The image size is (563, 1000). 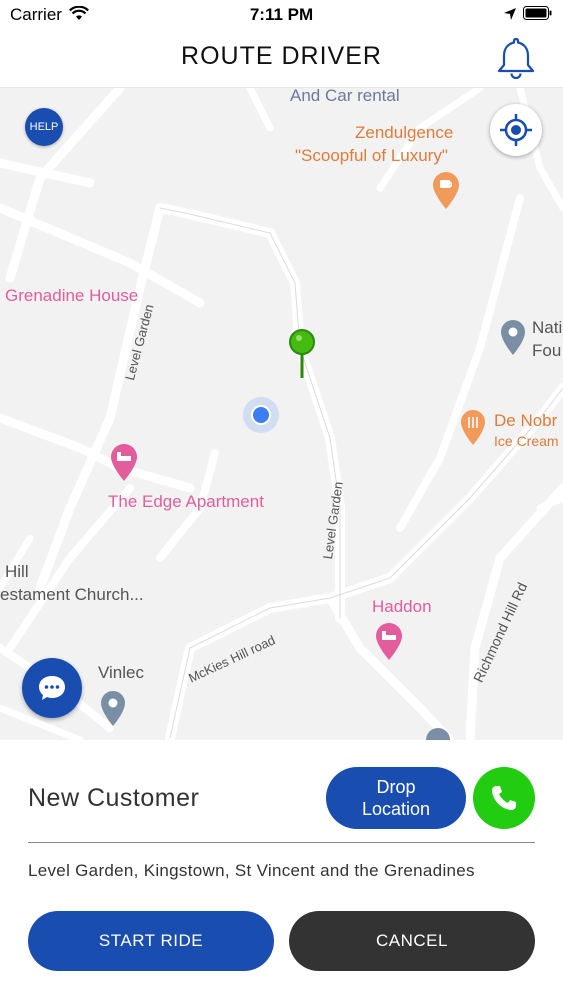 I want to click on divider, so click(x=281, y=842).